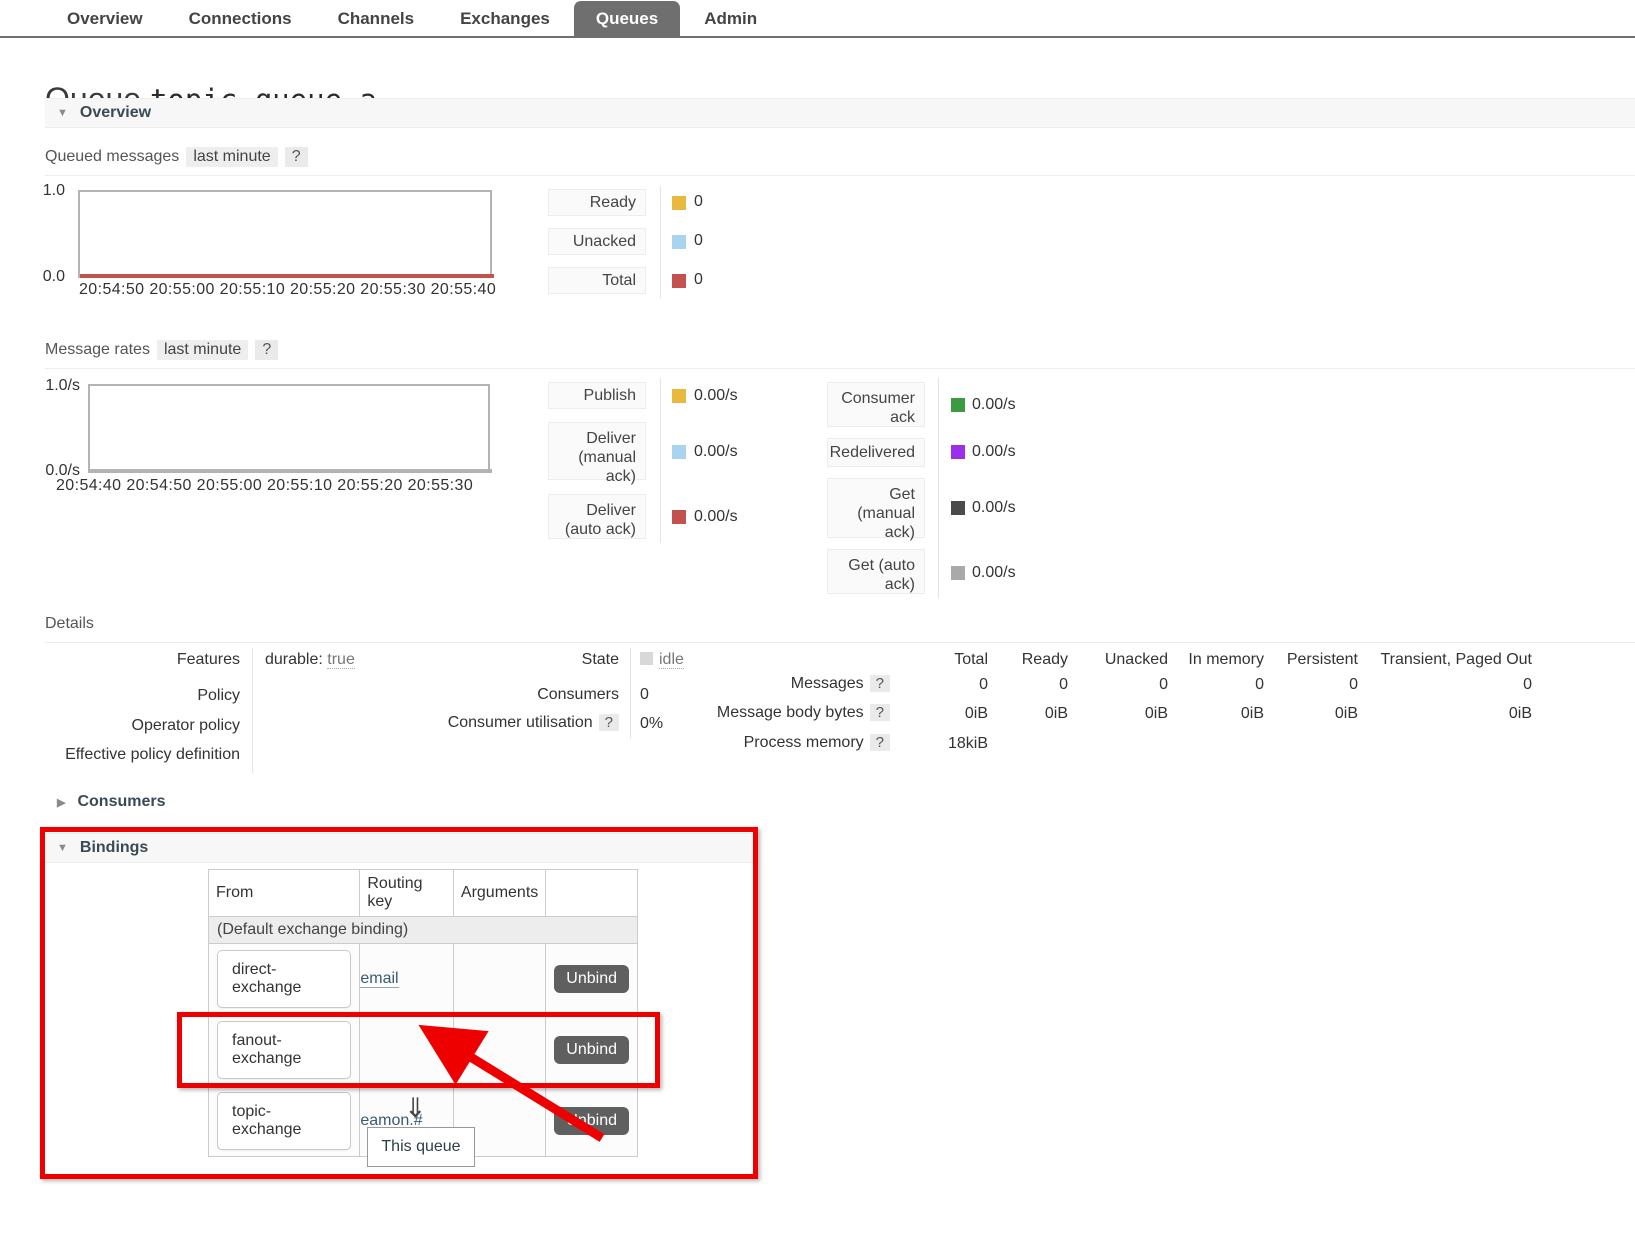 The height and width of the screenshot is (1240, 1635). I want to click on bindings-column-routing-key: Routing key, so click(406, 893).